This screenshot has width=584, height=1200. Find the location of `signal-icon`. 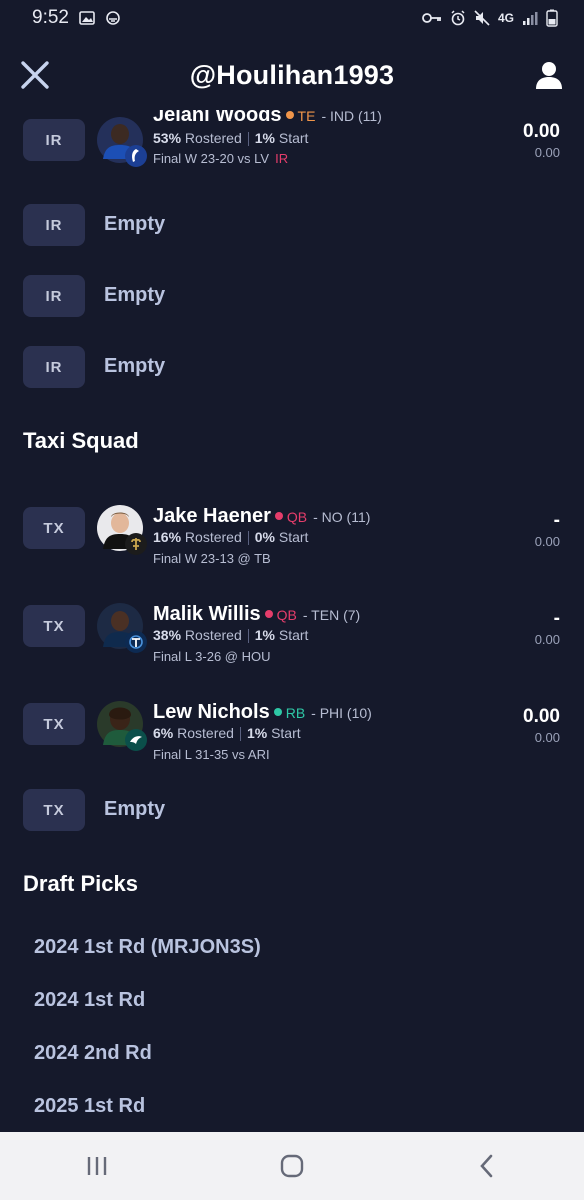

signal-icon is located at coordinates (530, 18).